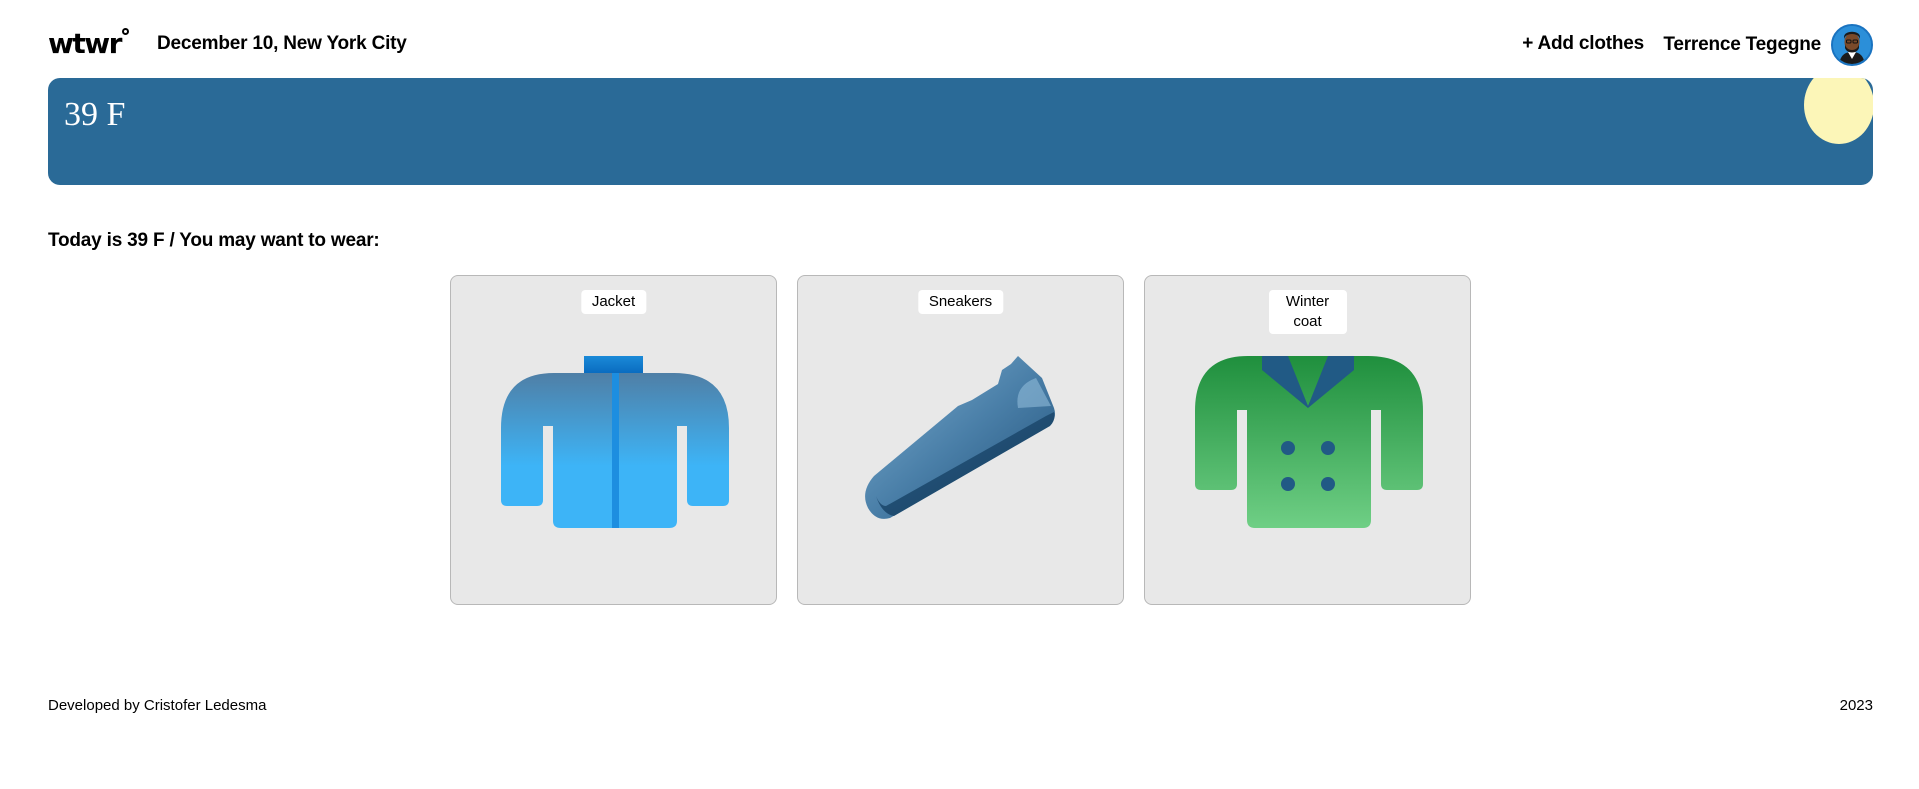  What do you see at coordinates (960, 131) in the screenshot?
I see `weather-card: 39 F` at bounding box center [960, 131].